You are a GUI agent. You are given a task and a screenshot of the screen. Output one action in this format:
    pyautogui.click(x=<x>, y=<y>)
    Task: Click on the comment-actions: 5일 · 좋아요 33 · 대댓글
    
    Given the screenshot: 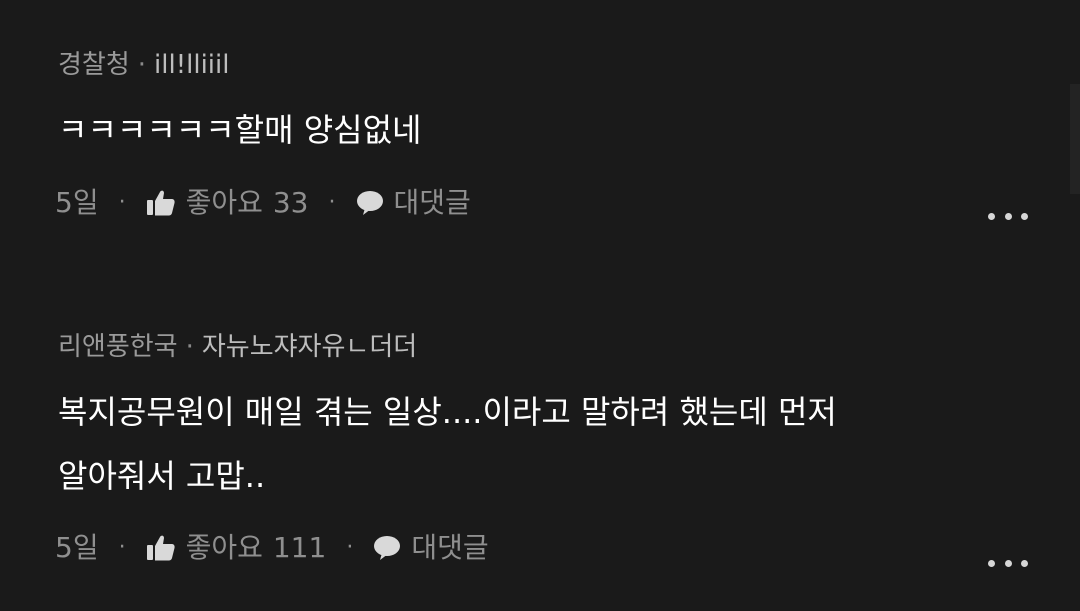 What is the action you would take?
    pyautogui.click(x=263, y=203)
    